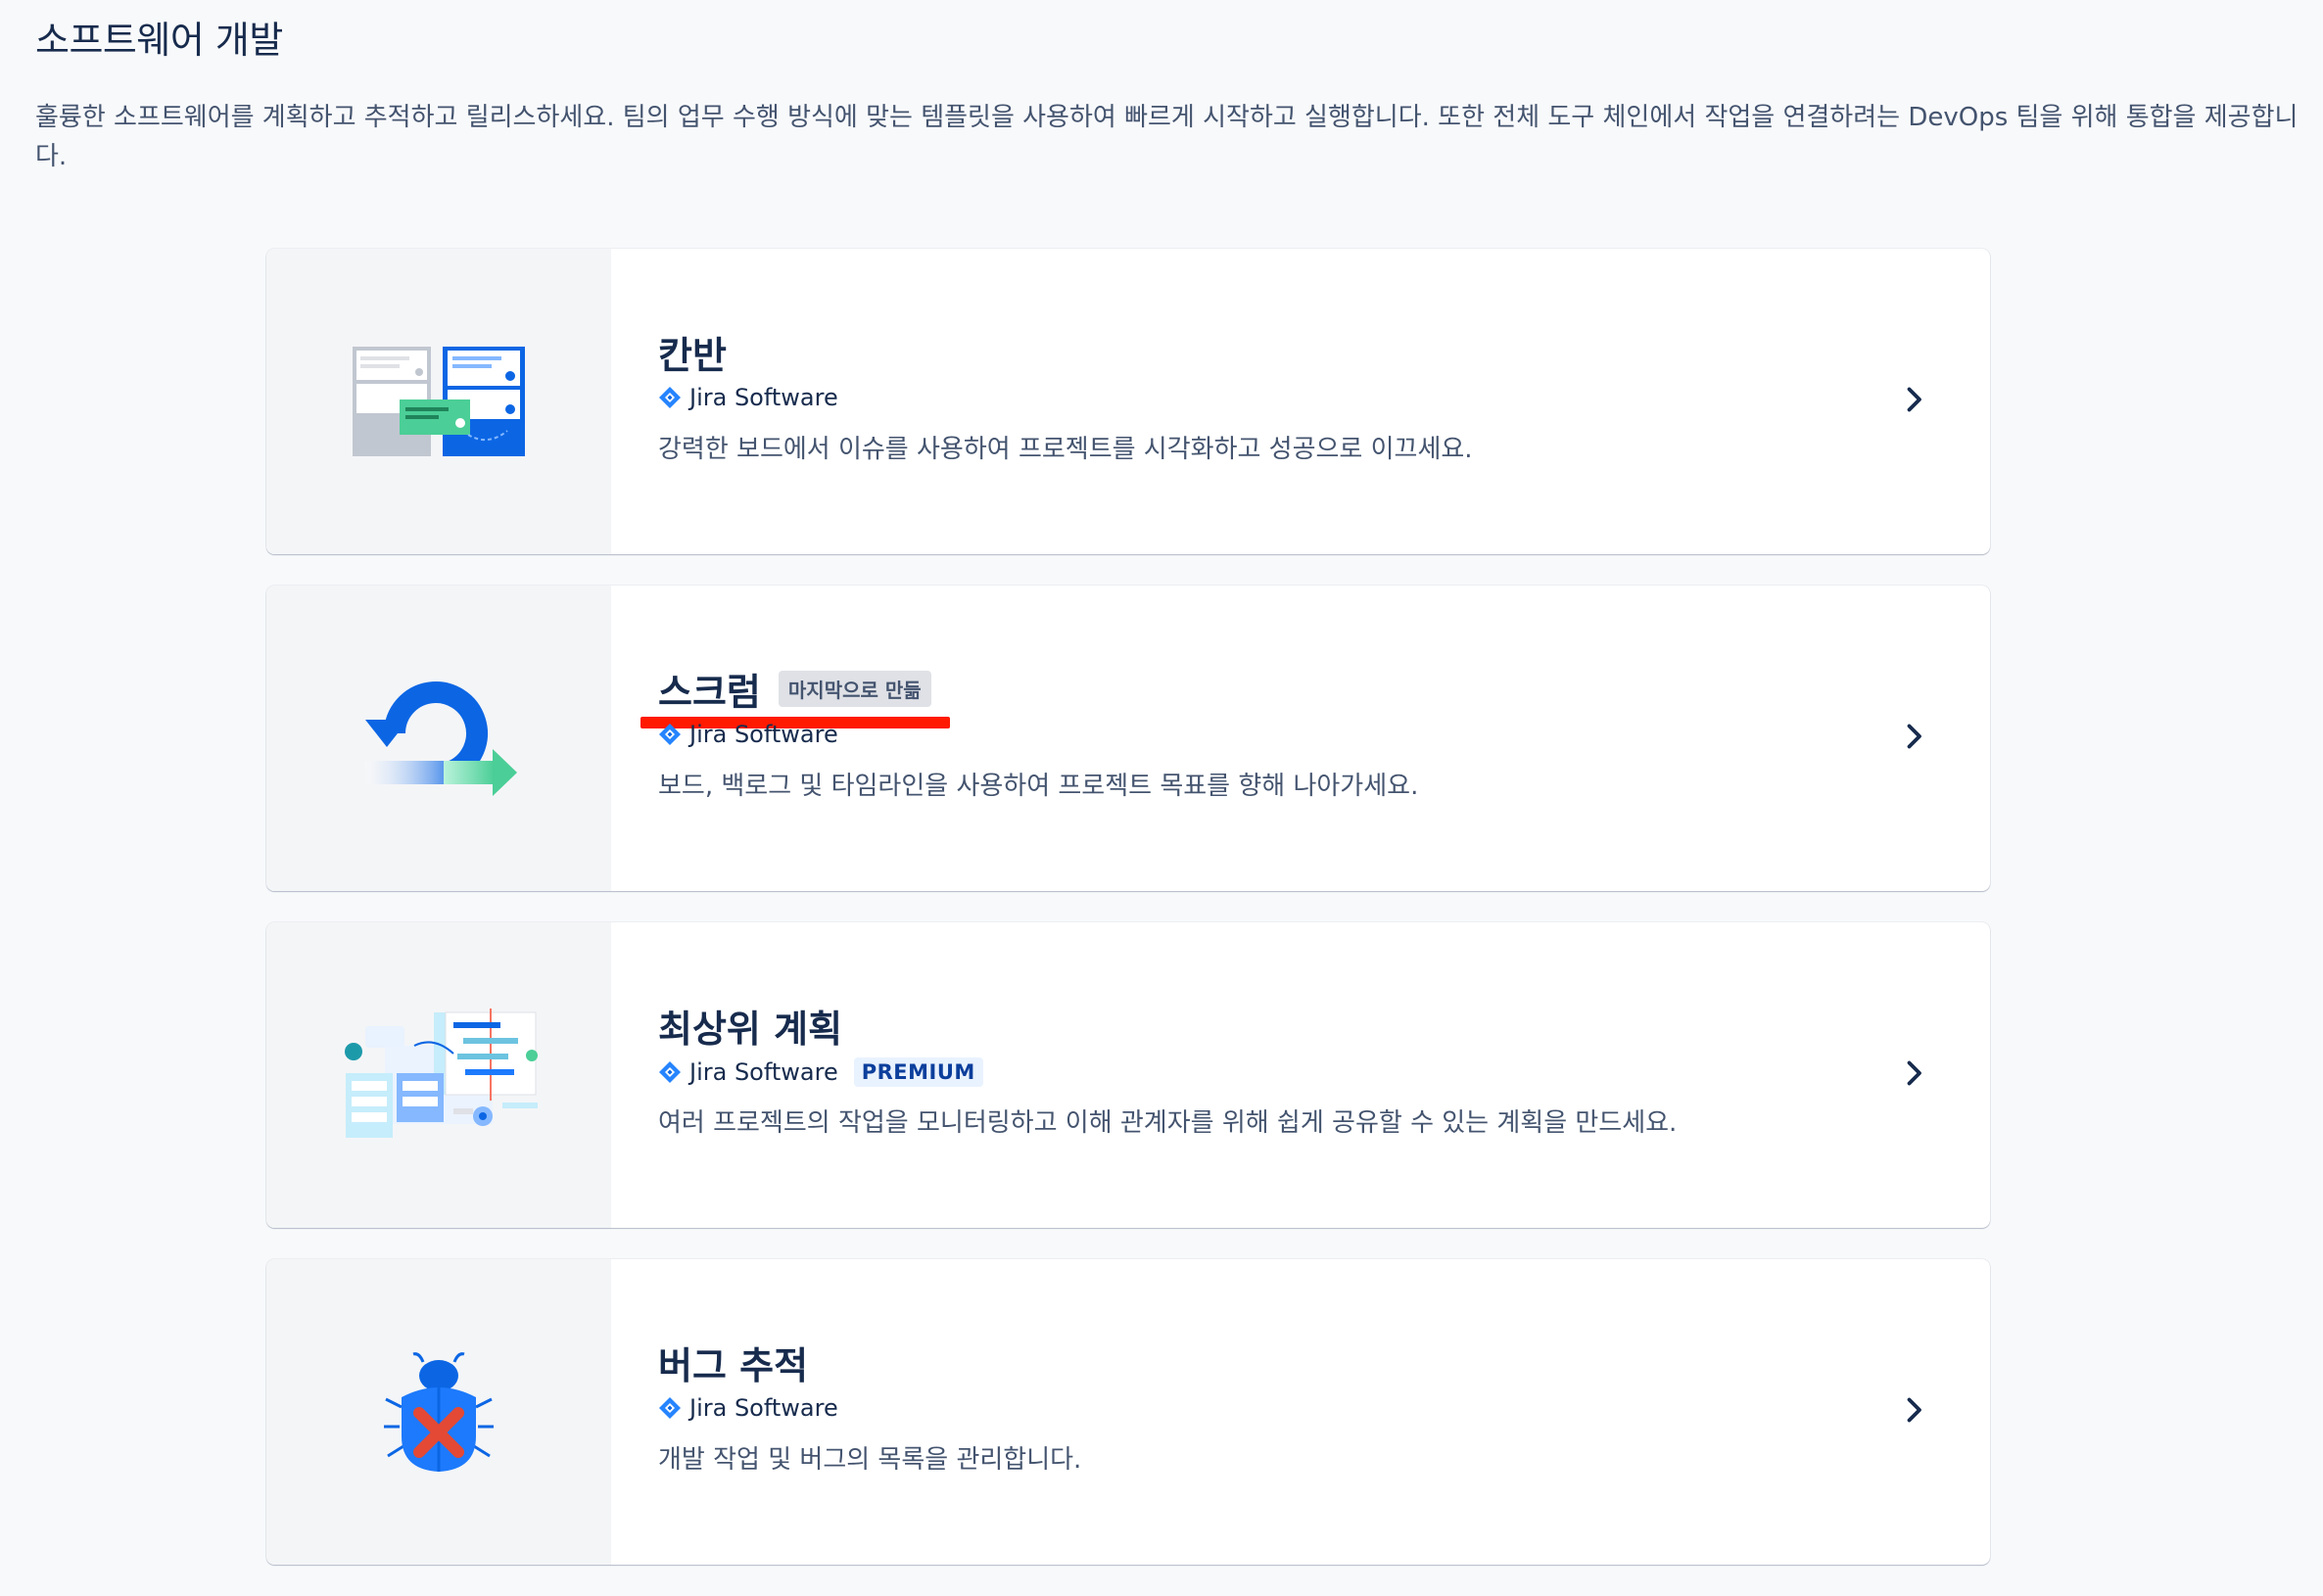  What do you see at coordinates (733, 1365) in the screenshot?
I see `card-title: 버그 추적` at bounding box center [733, 1365].